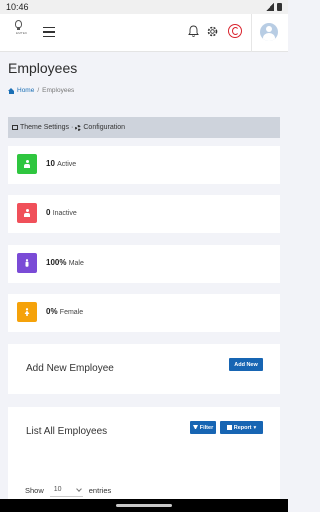 The height and width of the screenshot is (512, 320). I want to click on cog-icon, so click(78, 127).